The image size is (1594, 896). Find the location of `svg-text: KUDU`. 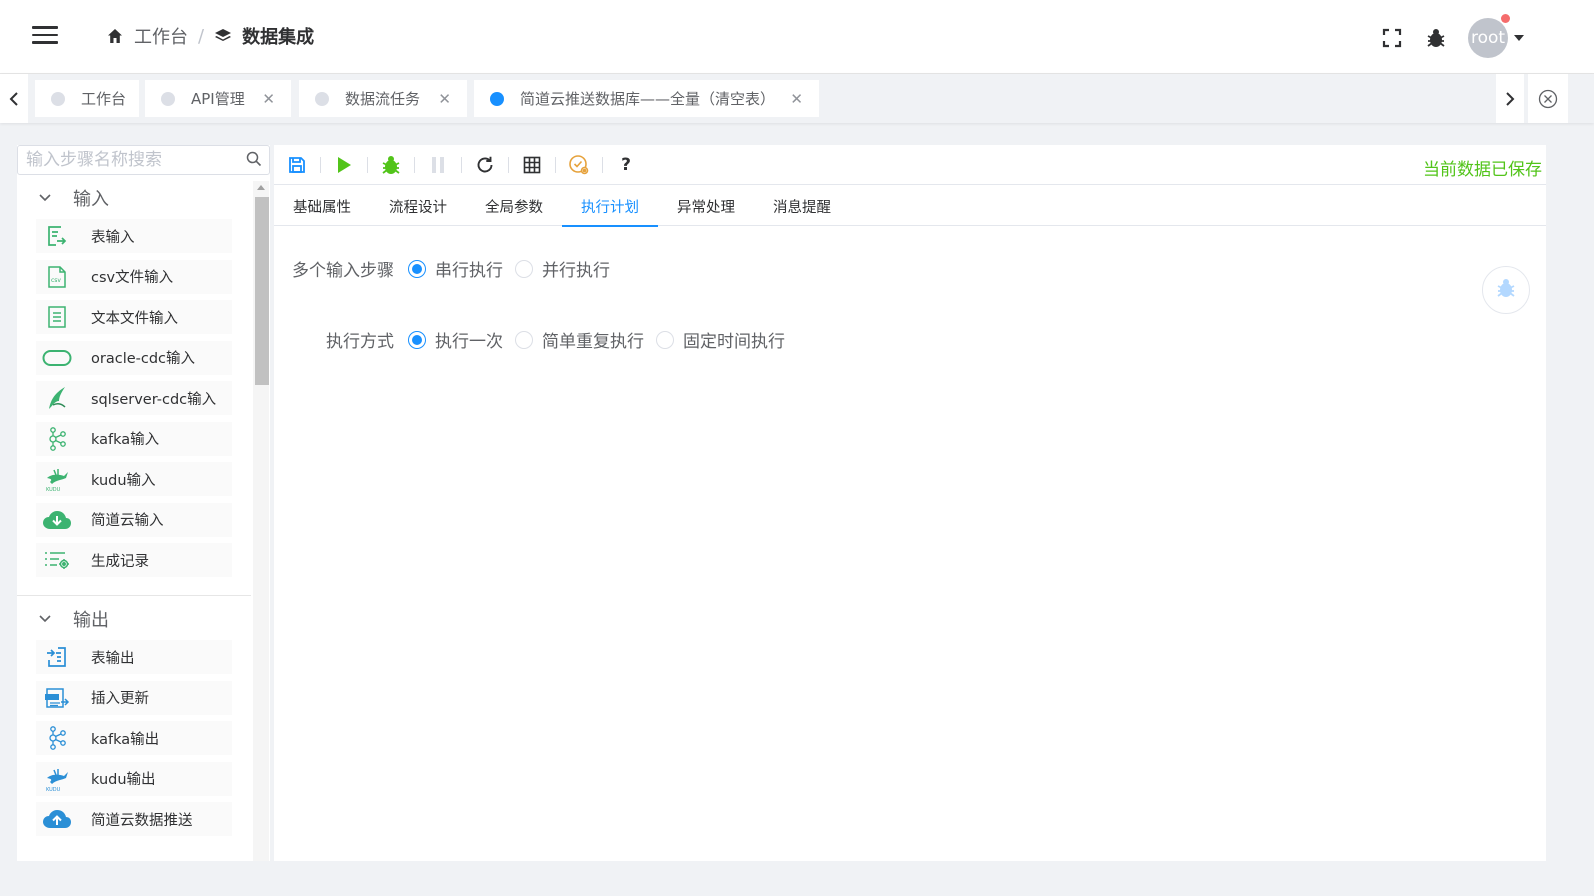

svg-text: KUDU is located at coordinates (53, 789).